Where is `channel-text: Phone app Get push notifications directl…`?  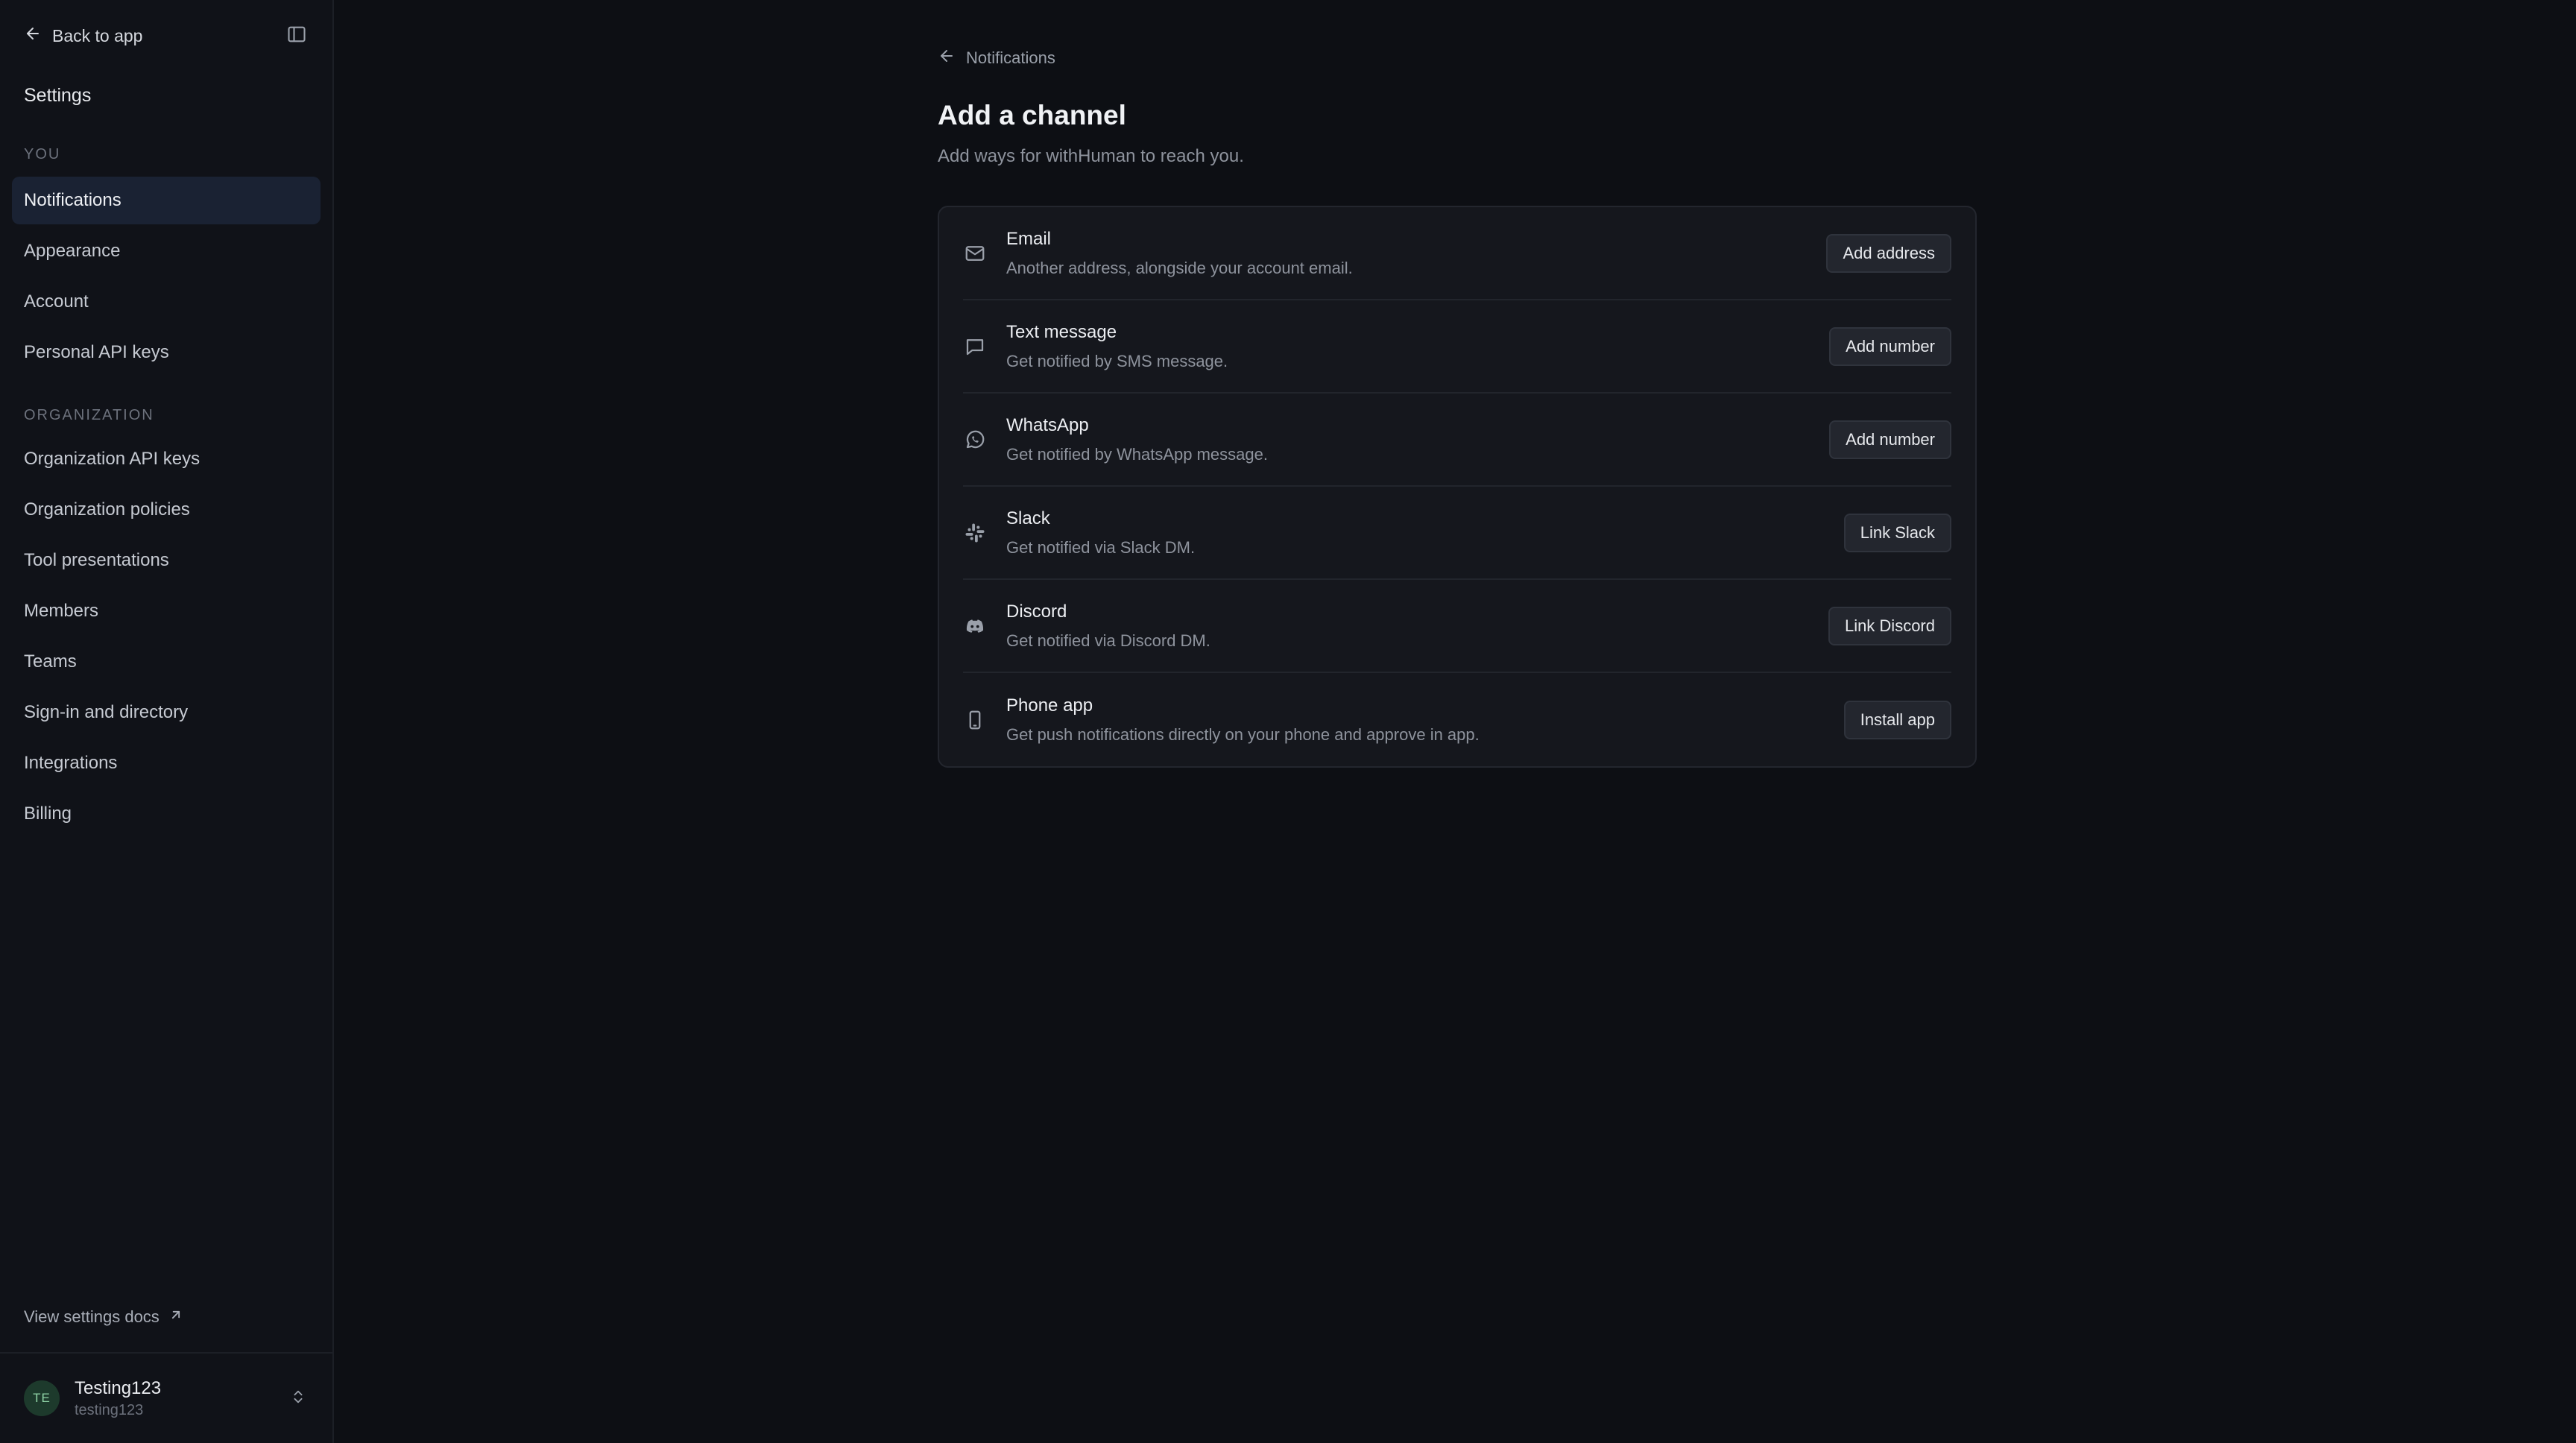 channel-text: Phone app Get push notifications directl… is located at coordinates (1425, 720).